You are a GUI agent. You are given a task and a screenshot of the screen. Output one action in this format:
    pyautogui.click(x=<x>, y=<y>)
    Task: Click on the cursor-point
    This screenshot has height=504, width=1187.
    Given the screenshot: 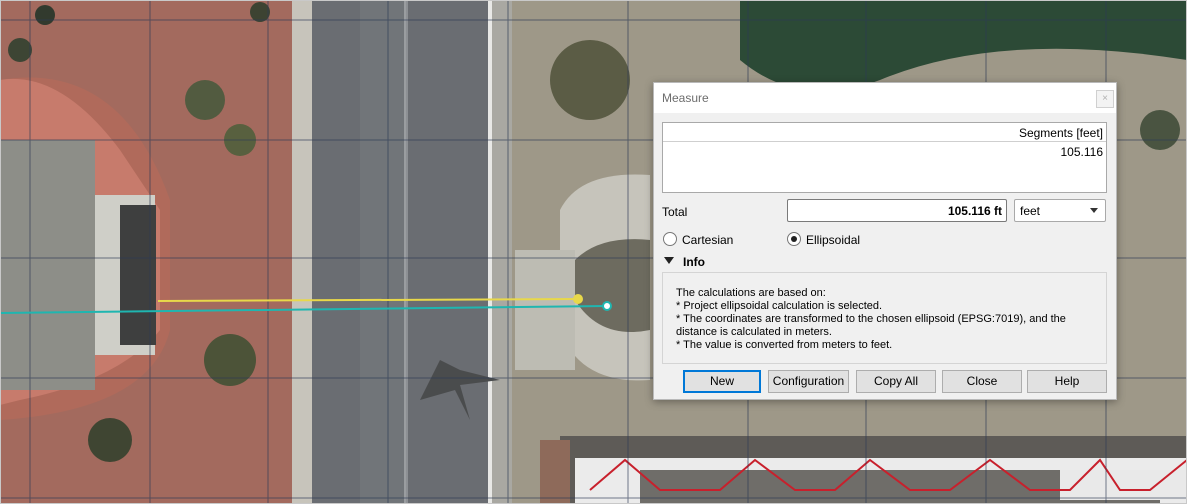 What is the action you would take?
    pyautogui.click(x=607, y=306)
    